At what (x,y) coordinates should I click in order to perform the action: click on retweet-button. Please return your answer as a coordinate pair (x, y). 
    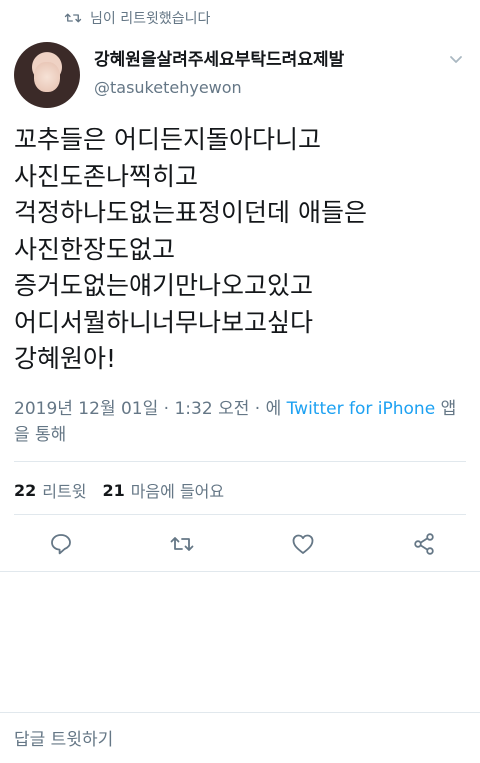
    Looking at the image, I should click on (182, 544).